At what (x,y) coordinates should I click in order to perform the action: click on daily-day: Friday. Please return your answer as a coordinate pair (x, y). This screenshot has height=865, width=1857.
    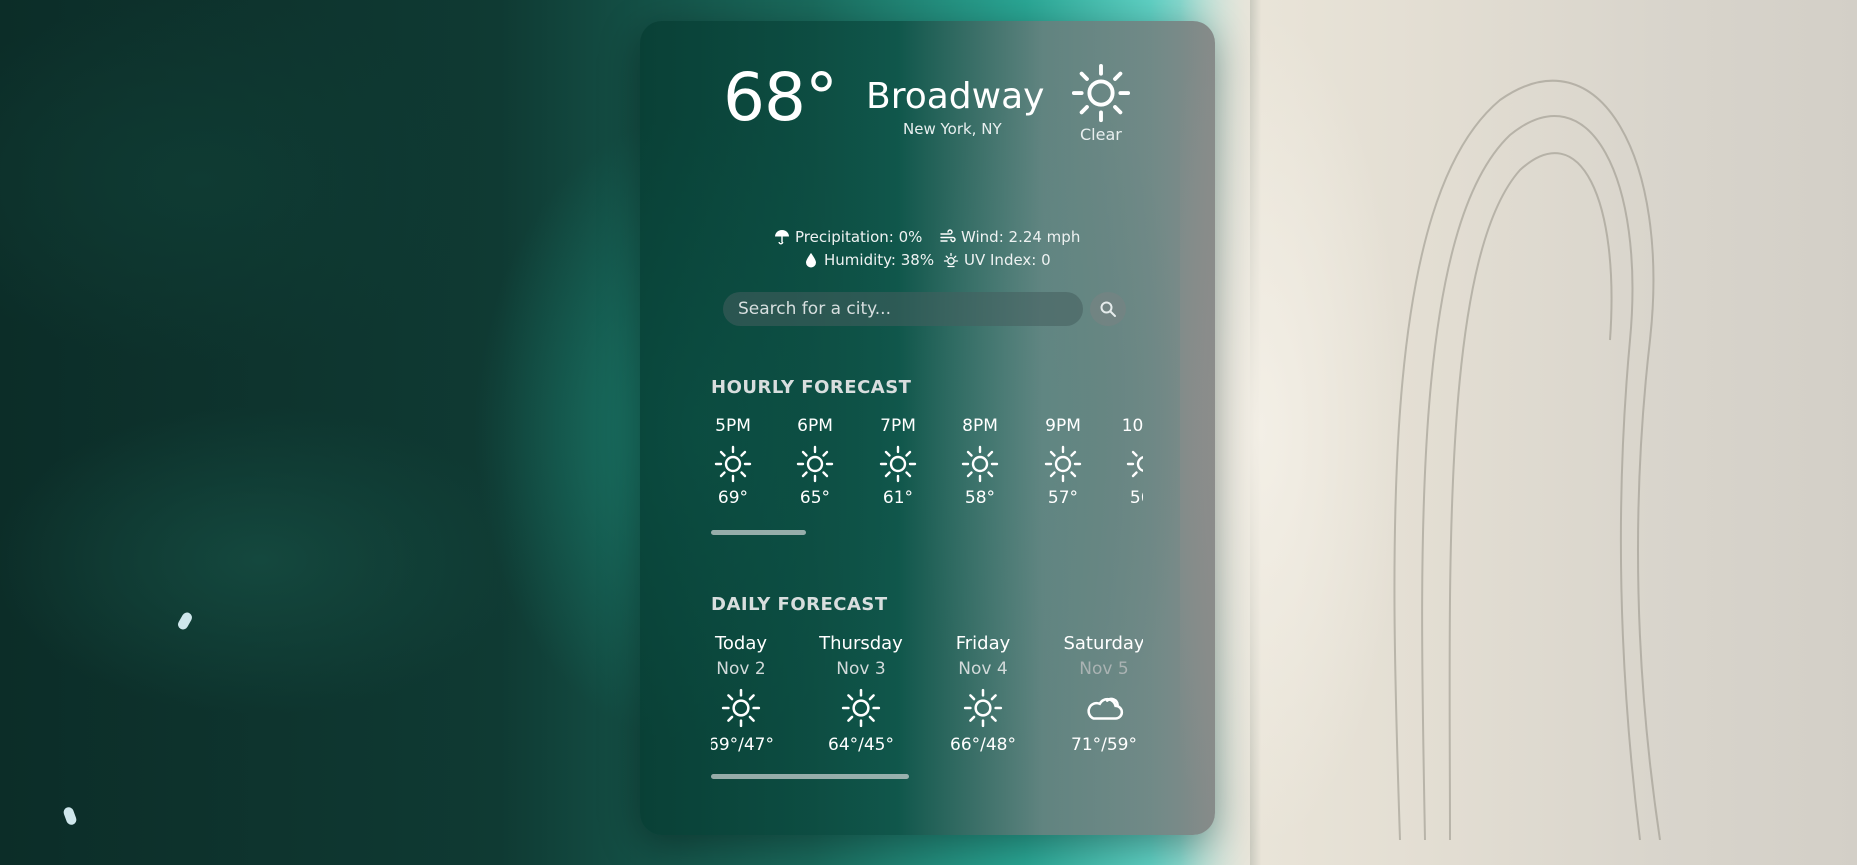
    Looking at the image, I should click on (983, 643).